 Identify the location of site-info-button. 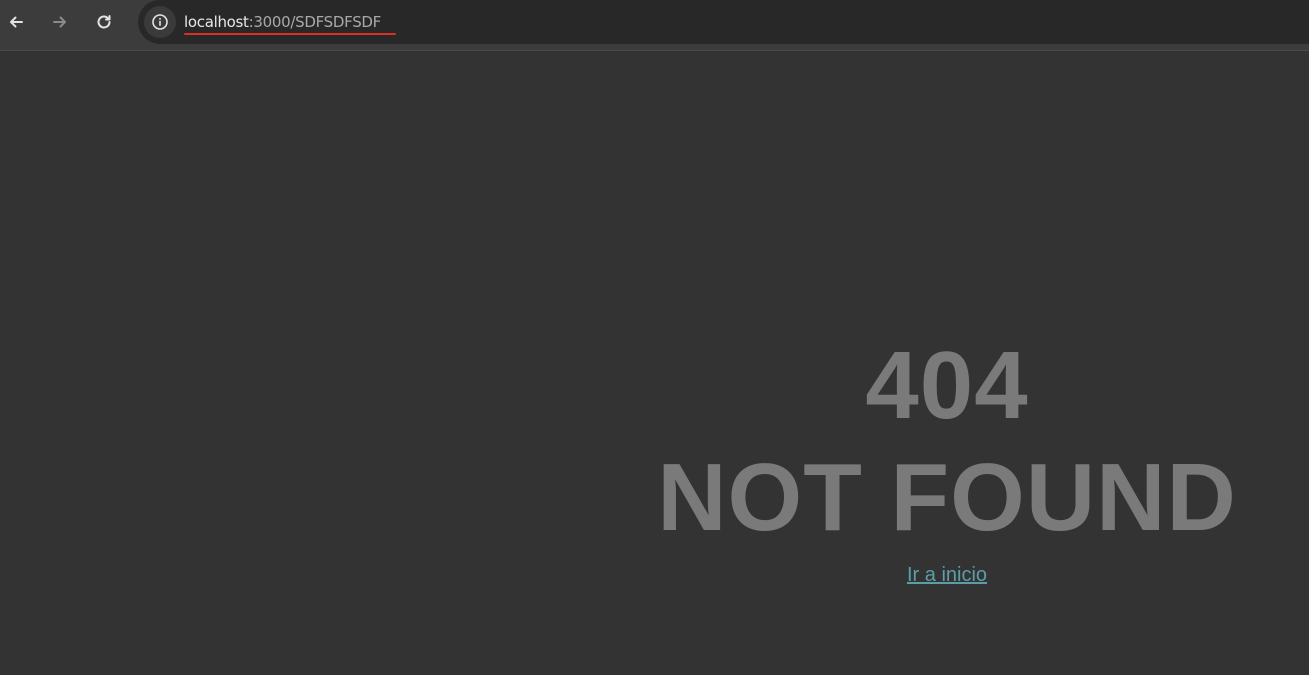
(160, 22).